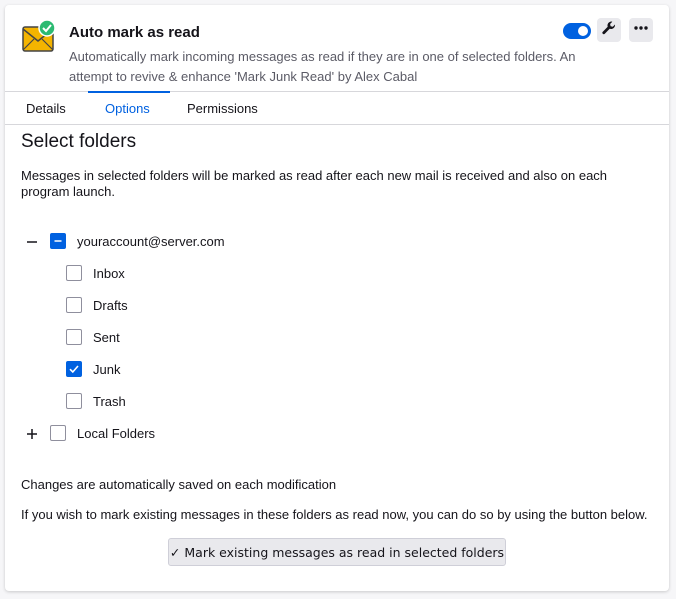  Describe the element at coordinates (127, 108) in the screenshot. I see `tab-options: Options` at that location.